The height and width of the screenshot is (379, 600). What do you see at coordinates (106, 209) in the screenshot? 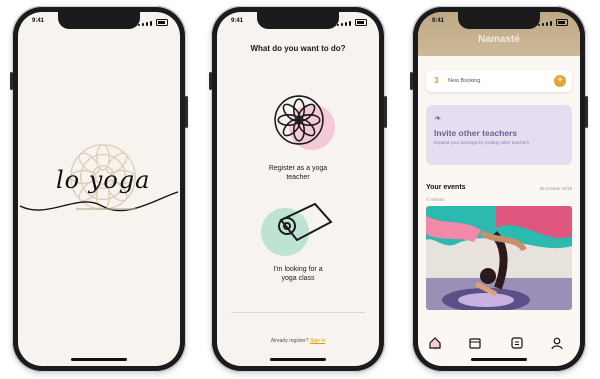
I see `logo-tagline-line` at bounding box center [106, 209].